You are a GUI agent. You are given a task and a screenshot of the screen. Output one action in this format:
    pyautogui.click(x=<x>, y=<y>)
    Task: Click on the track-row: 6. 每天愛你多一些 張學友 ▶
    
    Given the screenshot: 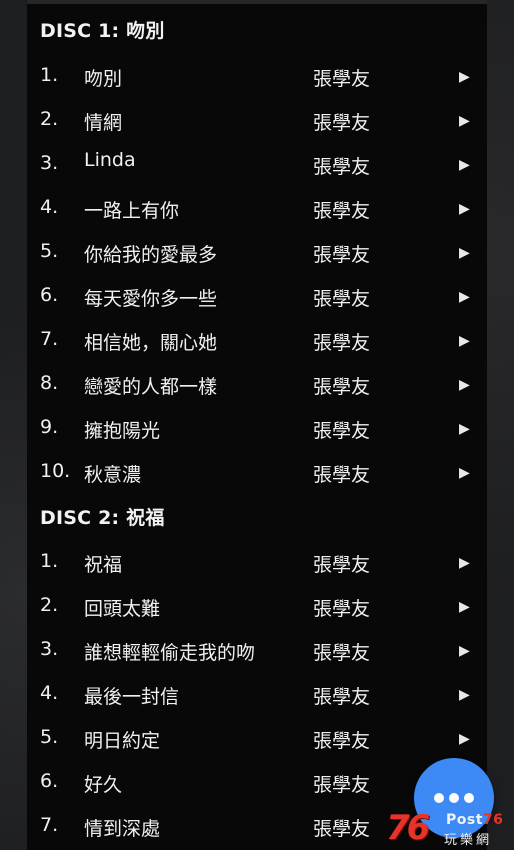 What is the action you would take?
    pyautogui.click(x=257, y=295)
    